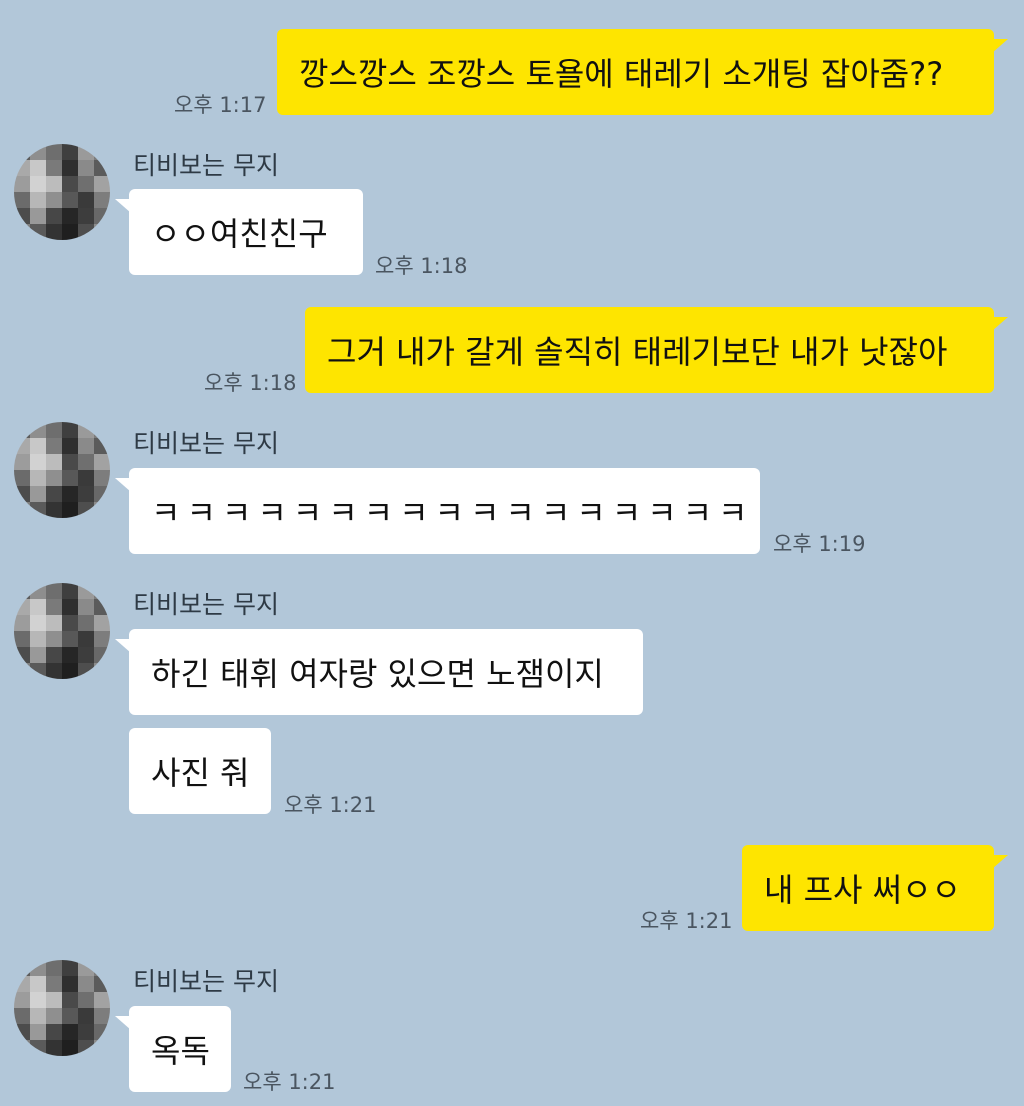 This screenshot has height=1106, width=1024. Describe the element at coordinates (862, 890) in the screenshot. I see `message-text: 내 프사 써ㅇㅇ` at that location.